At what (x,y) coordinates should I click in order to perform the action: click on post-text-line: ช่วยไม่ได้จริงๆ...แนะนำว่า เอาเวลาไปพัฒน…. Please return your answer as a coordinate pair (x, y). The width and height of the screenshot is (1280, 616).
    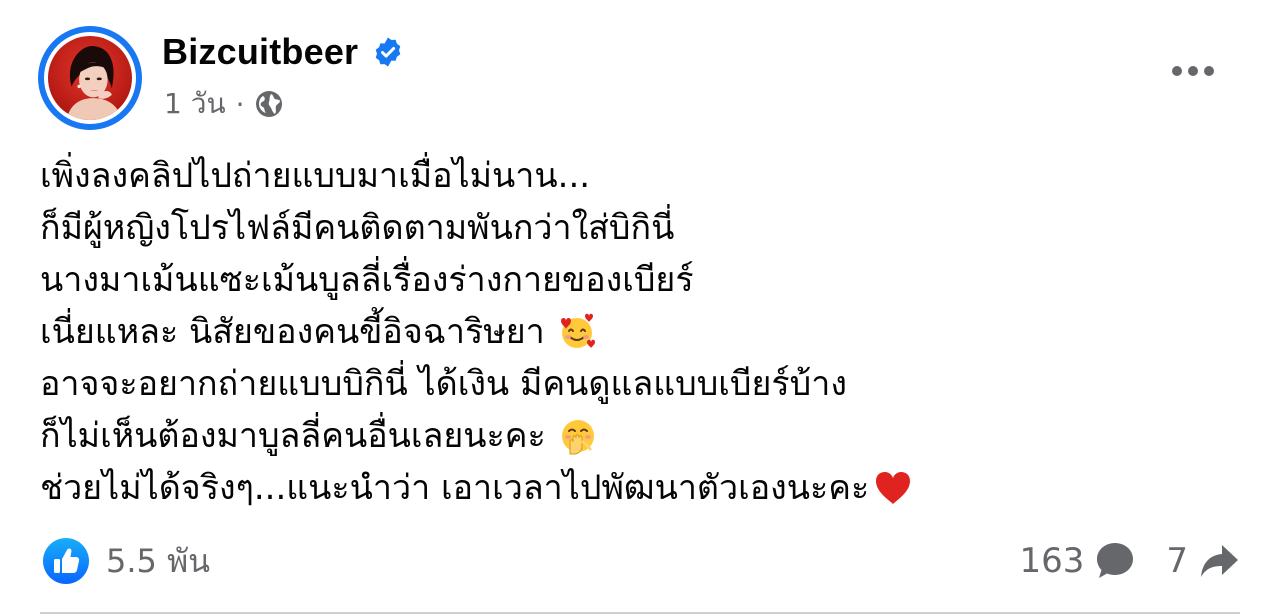
    Looking at the image, I should click on (630, 488).